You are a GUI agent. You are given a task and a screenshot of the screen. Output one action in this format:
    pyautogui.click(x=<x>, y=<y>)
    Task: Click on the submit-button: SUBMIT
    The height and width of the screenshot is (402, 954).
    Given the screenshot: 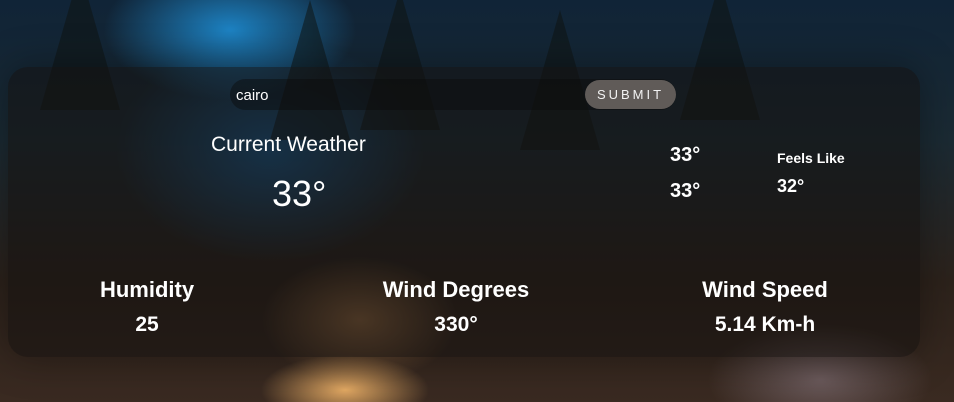 What is the action you would take?
    pyautogui.click(x=630, y=94)
    